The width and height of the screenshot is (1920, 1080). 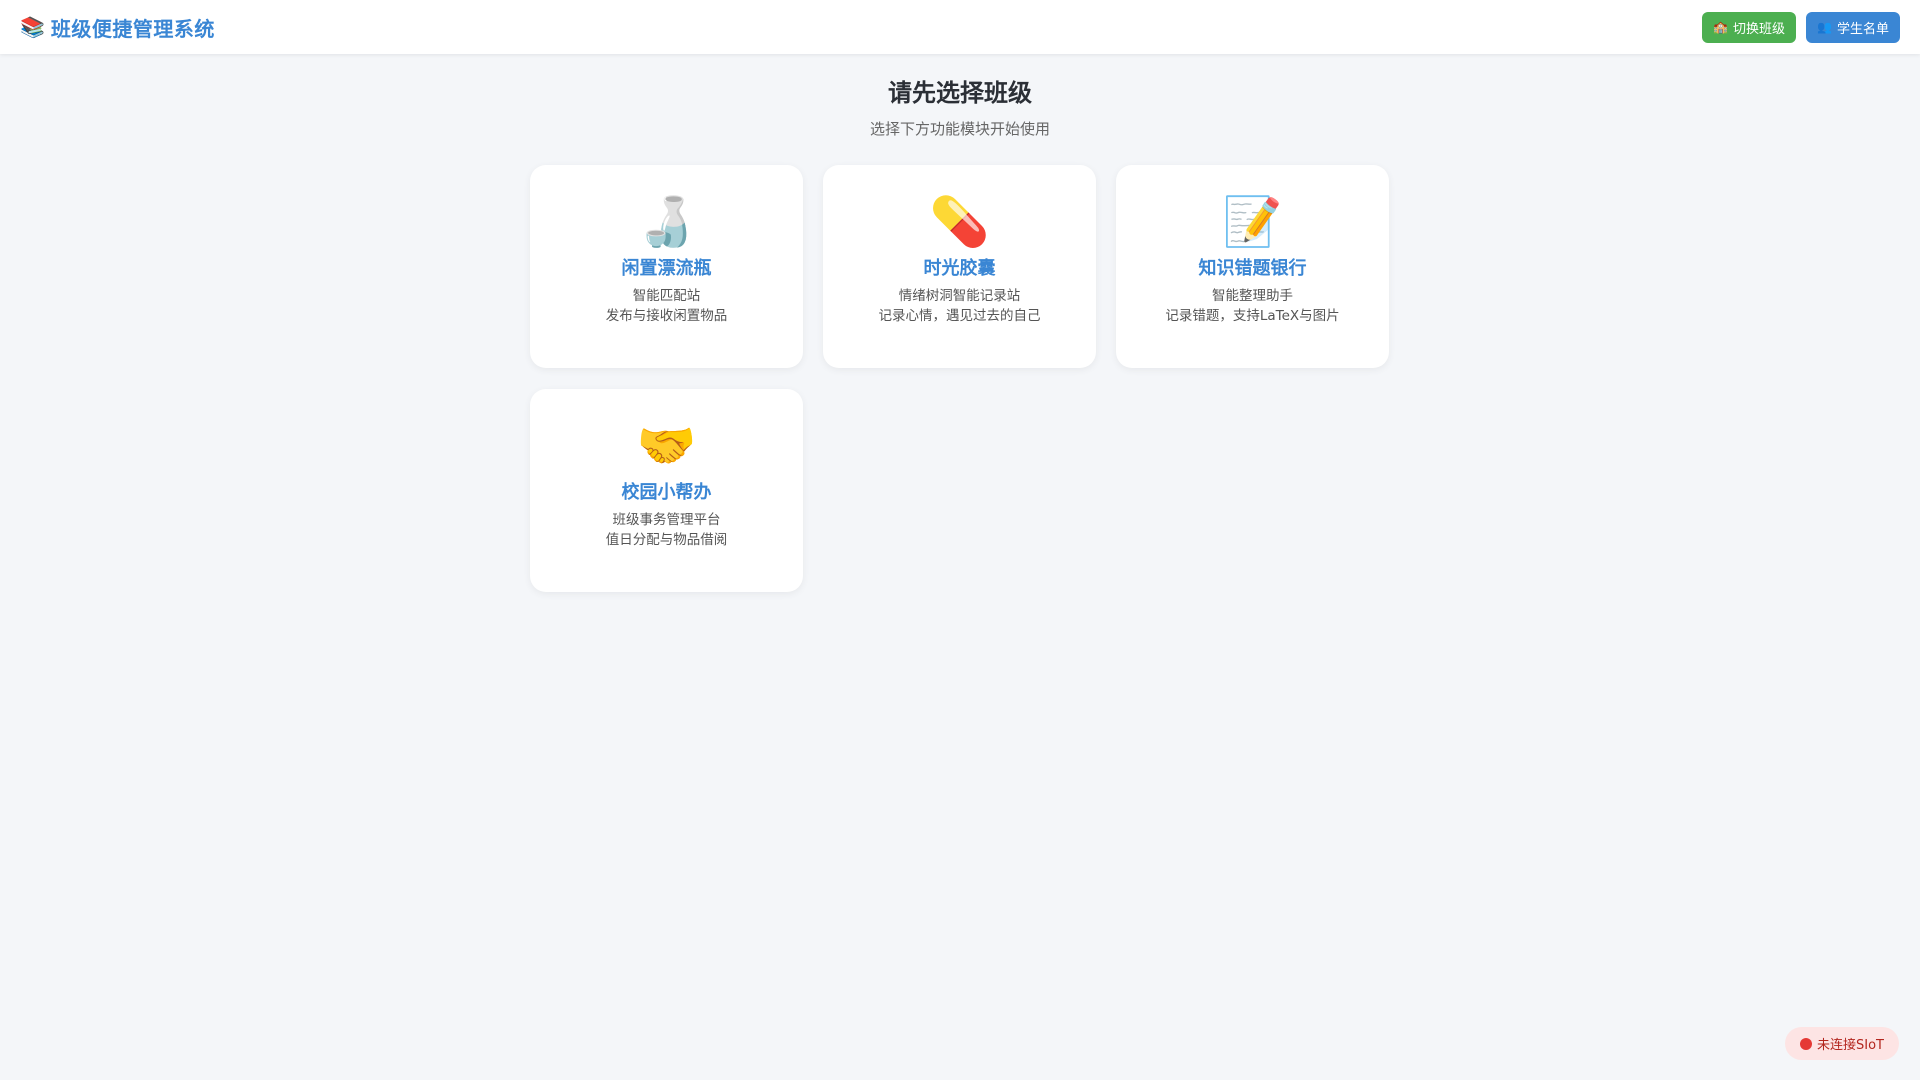 What do you see at coordinates (1252, 306) in the screenshot?
I see `card-description: 智能整理助手 记录错题，支持LaTeX与图片` at bounding box center [1252, 306].